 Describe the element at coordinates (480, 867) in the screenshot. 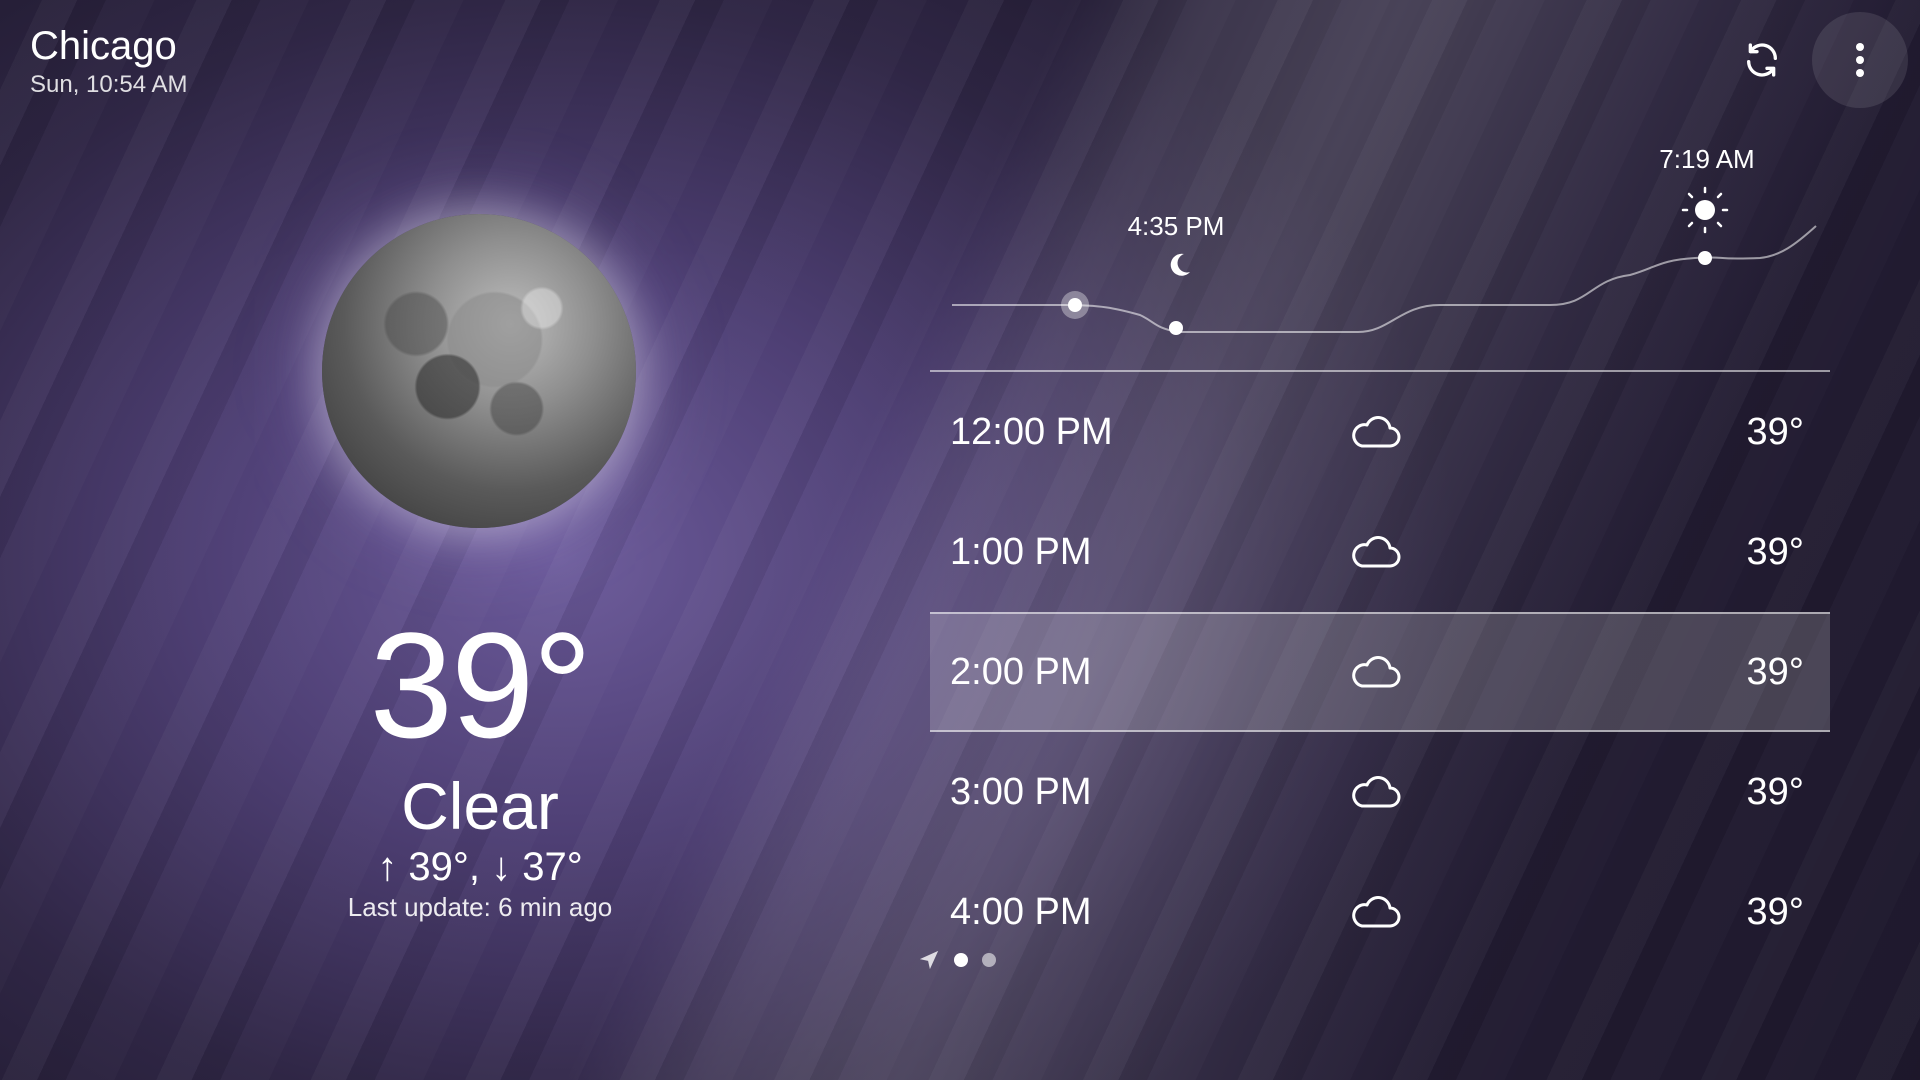

I see `high-low-temperature: ↑ 39°, ↓ 37°` at that location.